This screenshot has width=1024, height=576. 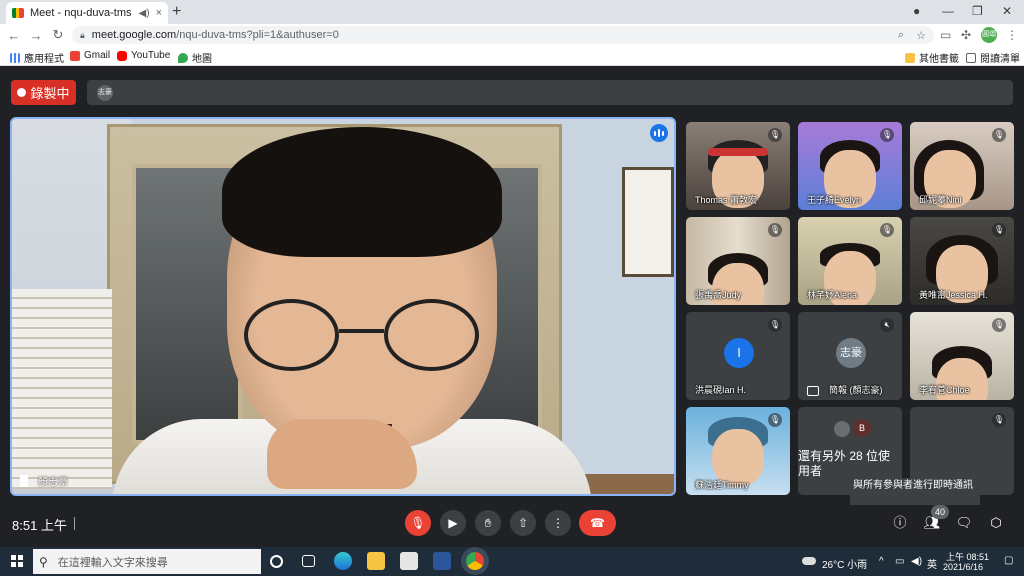 What do you see at coordinates (834, 200) in the screenshot?
I see `participant-name: 王子綺Evelyn` at bounding box center [834, 200].